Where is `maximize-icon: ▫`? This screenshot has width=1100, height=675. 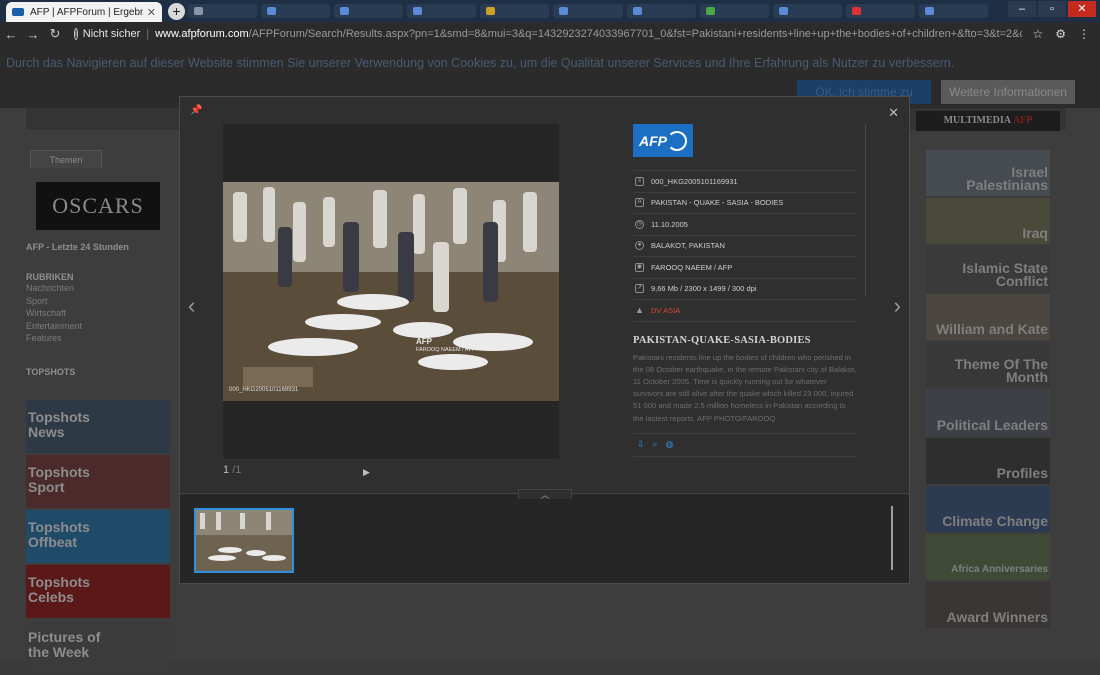
maximize-icon: ▫ is located at coordinates (1052, 9).